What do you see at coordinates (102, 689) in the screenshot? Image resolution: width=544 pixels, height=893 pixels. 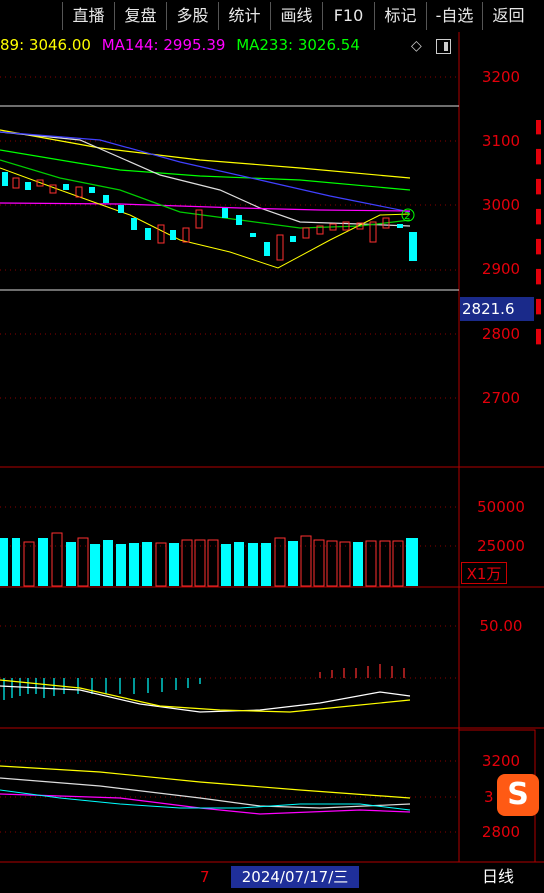 I see `macd-bars-down` at bounding box center [102, 689].